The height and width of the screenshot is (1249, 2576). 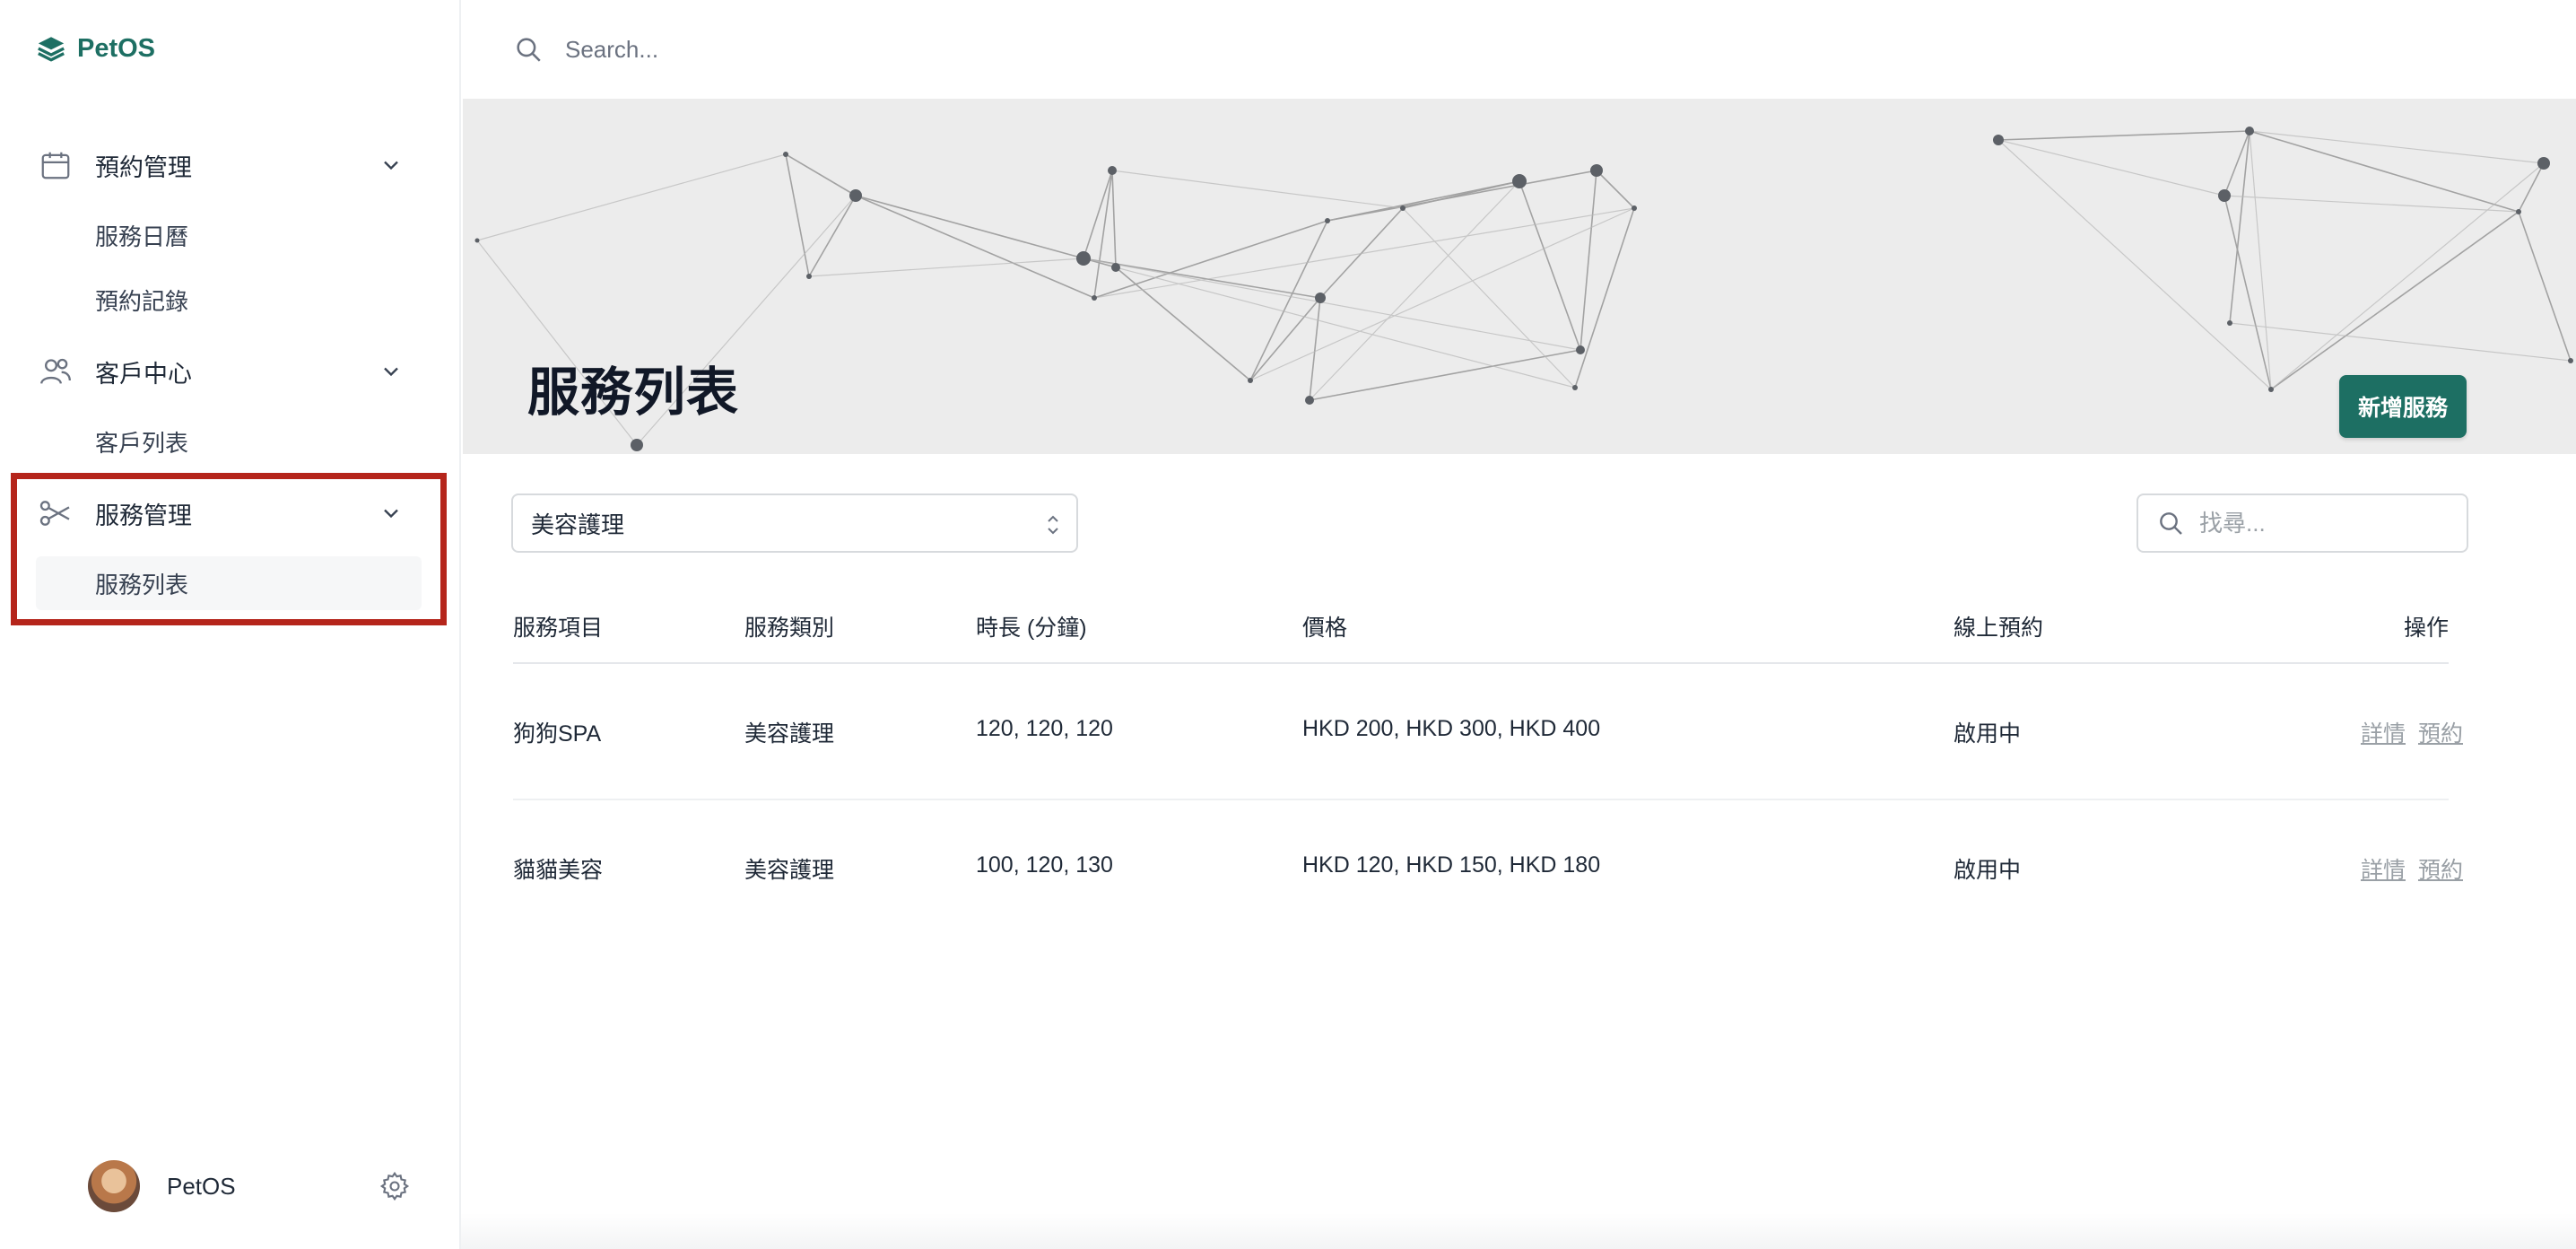 I want to click on category-select: 美容護理, so click(x=794, y=523).